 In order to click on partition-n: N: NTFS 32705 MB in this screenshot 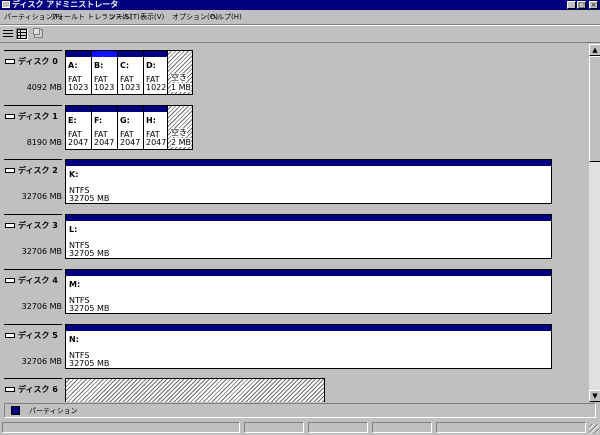, I will do `click(308, 346)`.